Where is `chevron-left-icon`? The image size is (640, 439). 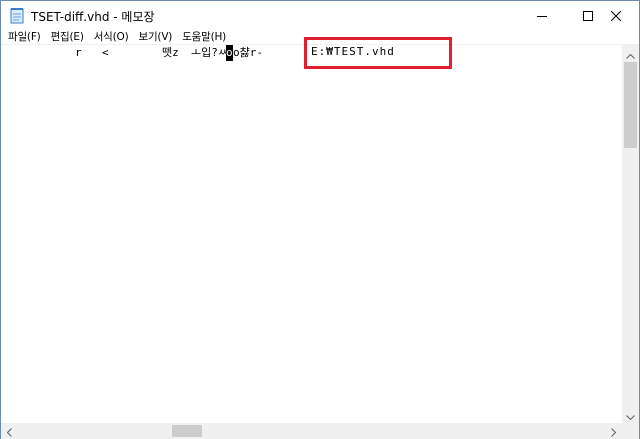
chevron-left-icon is located at coordinates (9, 430).